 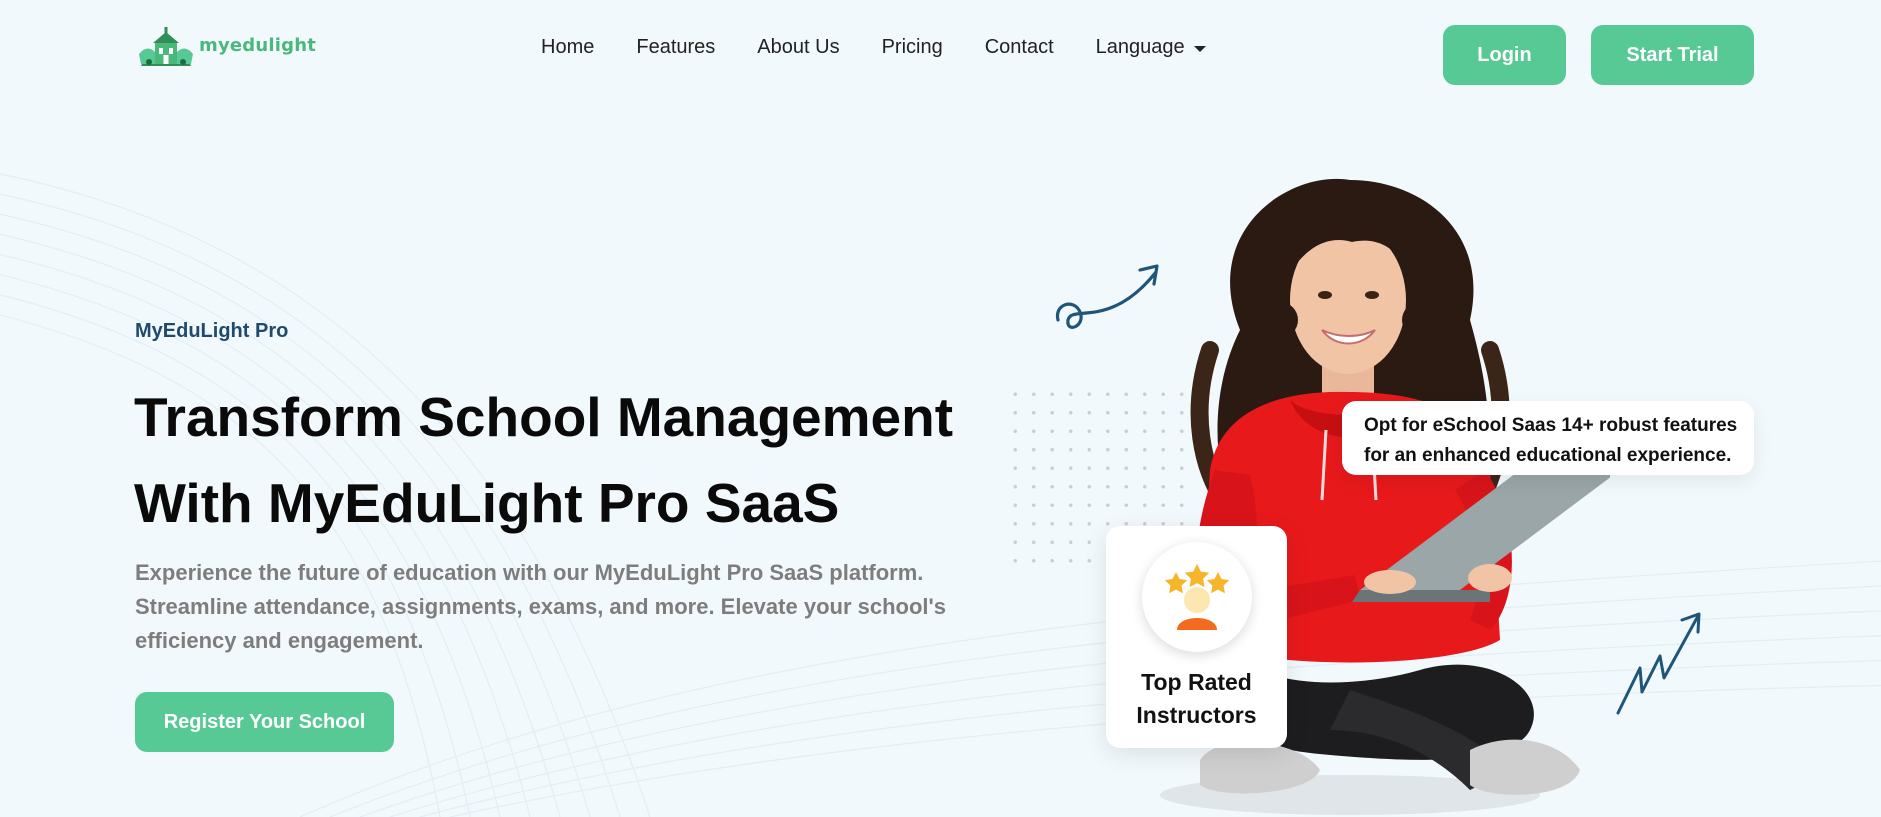 I want to click on login-button: Login, so click(x=1504, y=55).